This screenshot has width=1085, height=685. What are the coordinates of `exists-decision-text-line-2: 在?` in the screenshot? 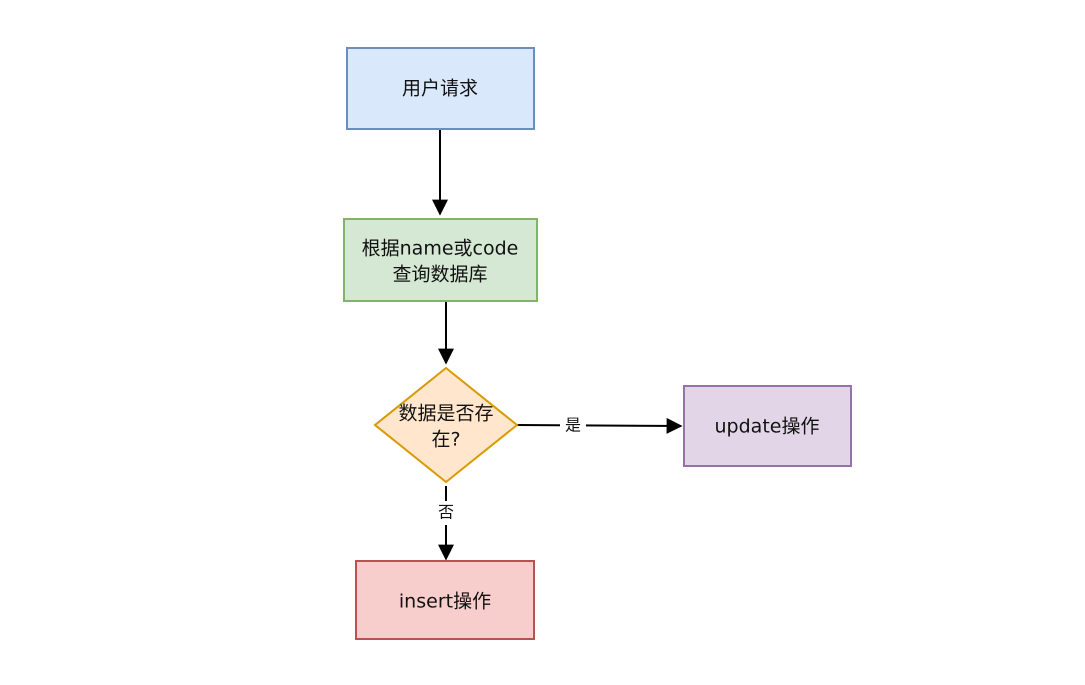 It's located at (445, 440).